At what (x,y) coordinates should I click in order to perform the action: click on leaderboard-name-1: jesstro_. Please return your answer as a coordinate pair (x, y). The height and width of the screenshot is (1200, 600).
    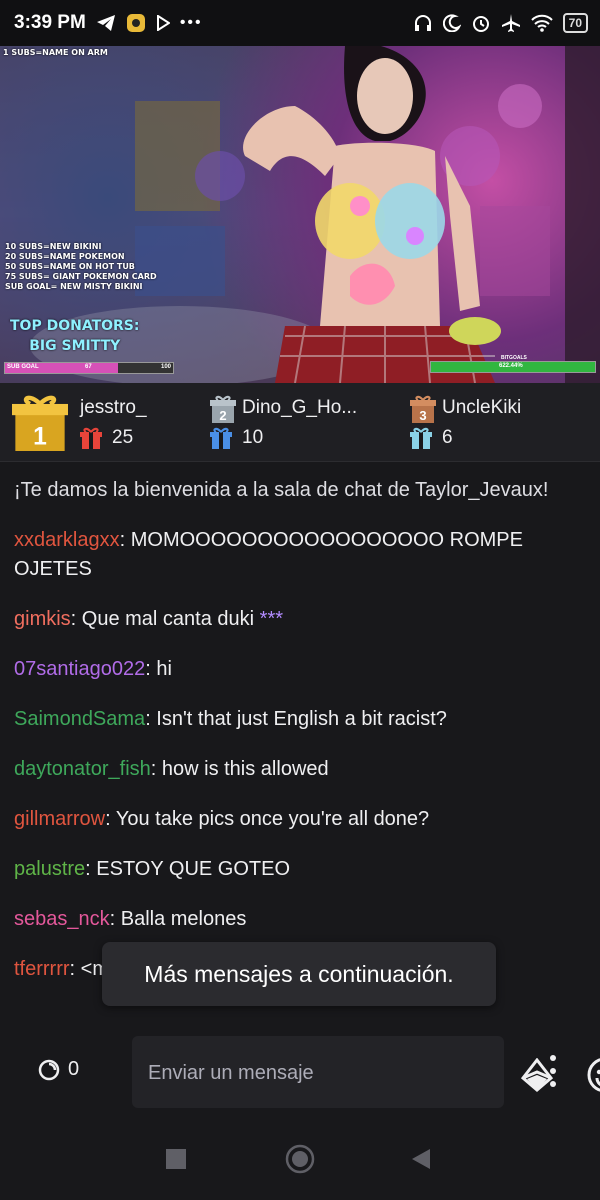
    Looking at the image, I should click on (113, 407).